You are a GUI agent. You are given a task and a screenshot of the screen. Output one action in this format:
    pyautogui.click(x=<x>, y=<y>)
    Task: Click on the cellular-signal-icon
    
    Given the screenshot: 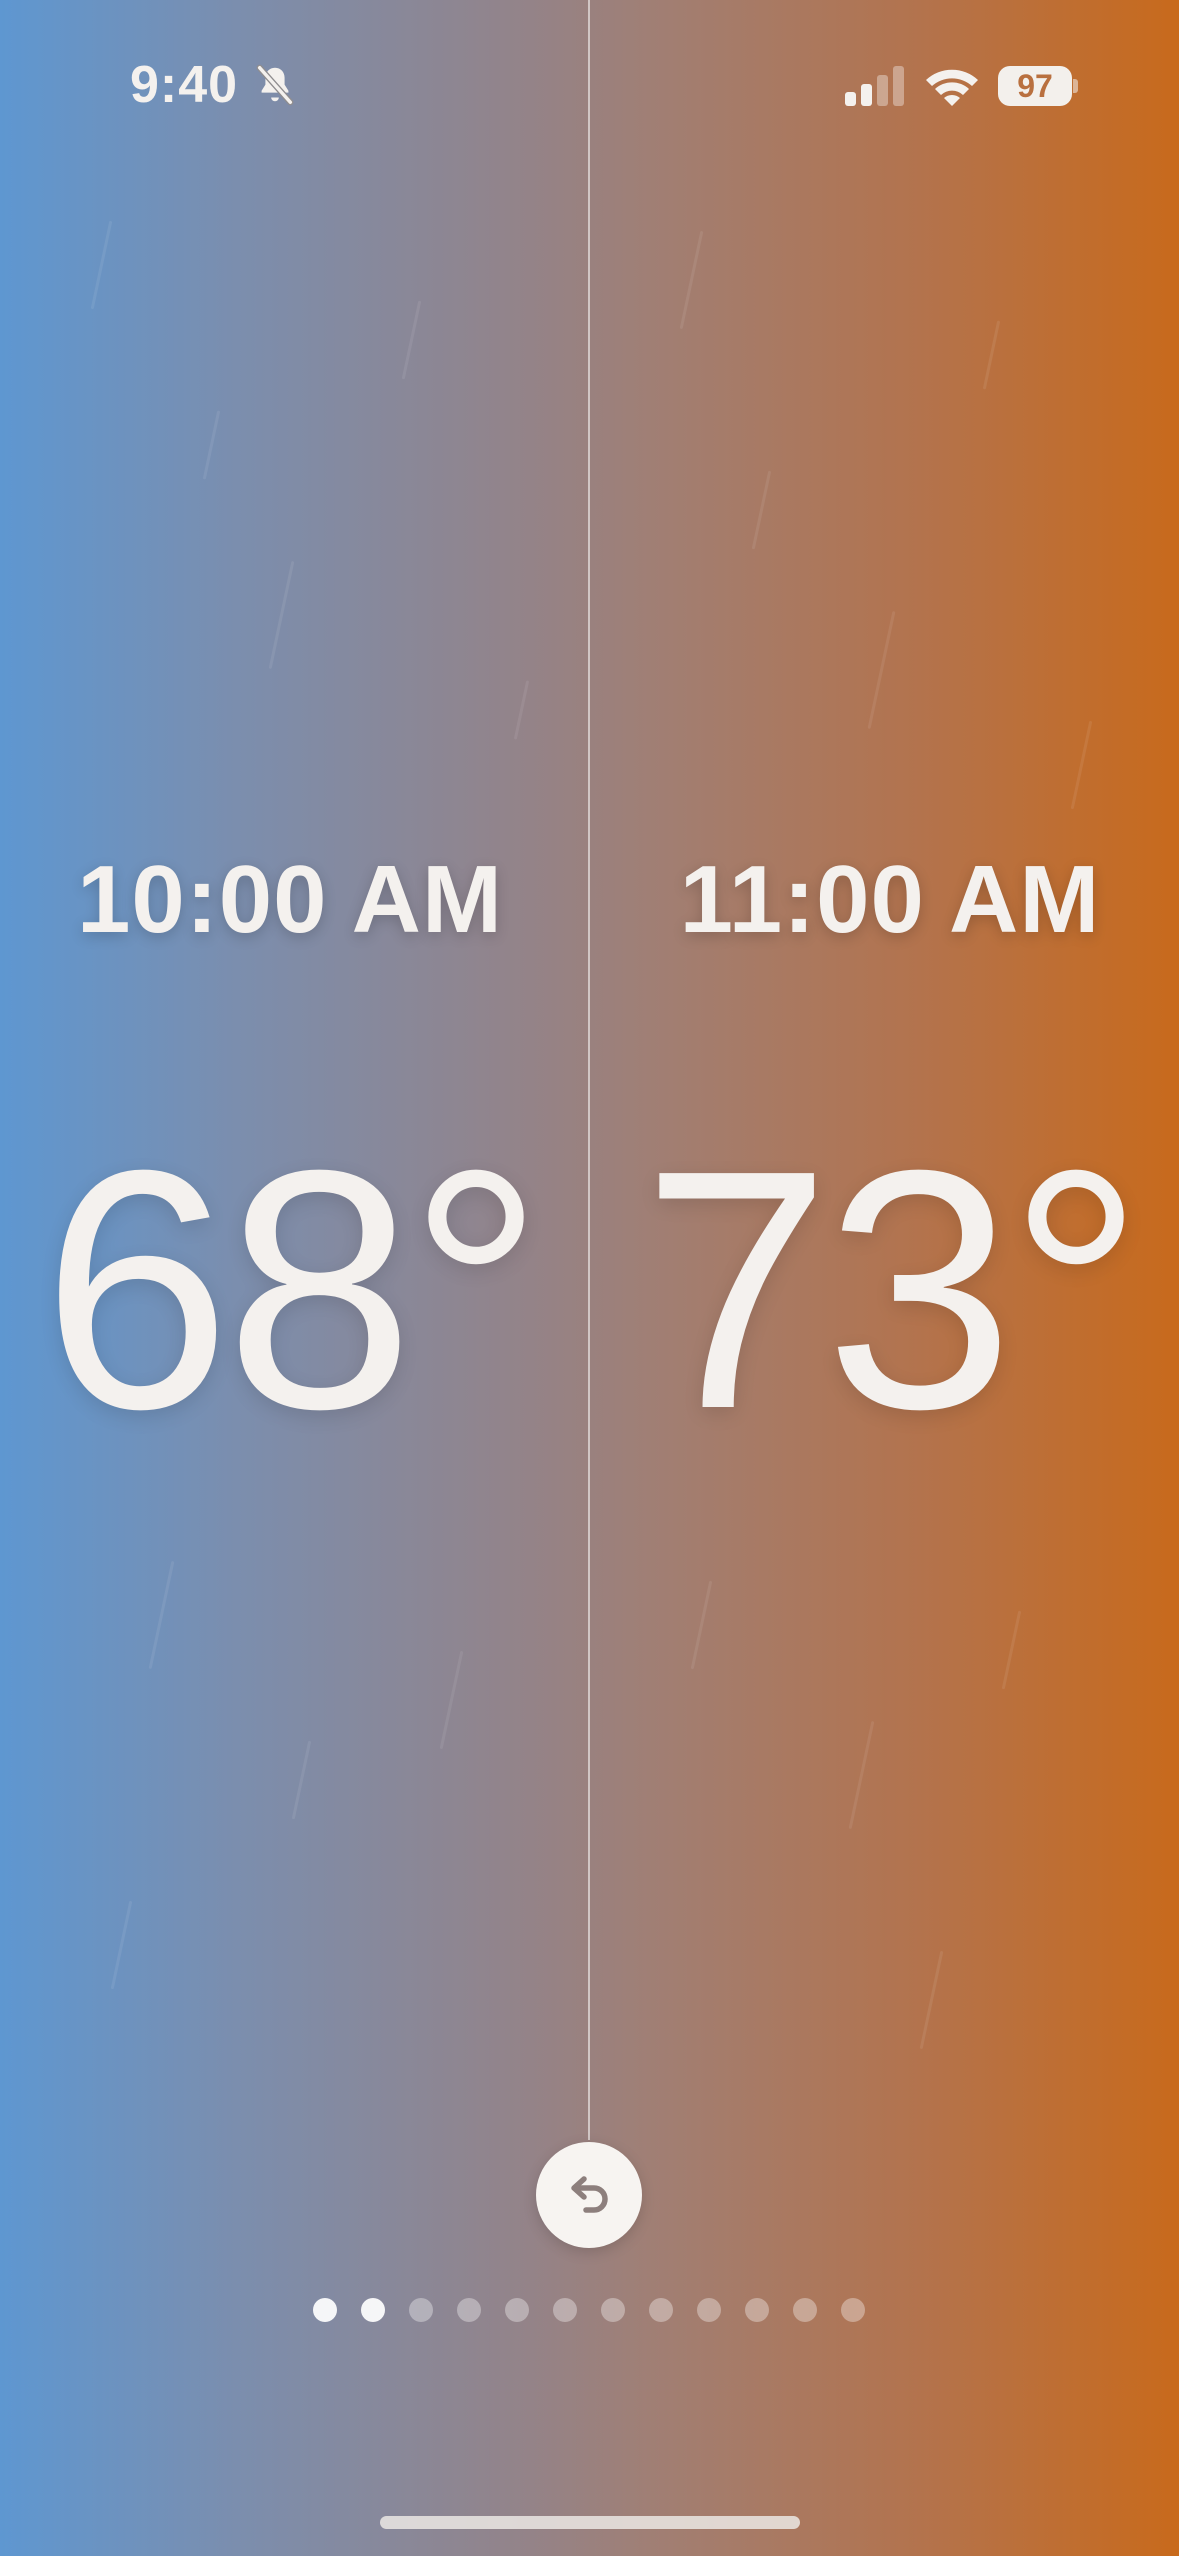 What is the action you would take?
    pyautogui.click(x=874, y=86)
    